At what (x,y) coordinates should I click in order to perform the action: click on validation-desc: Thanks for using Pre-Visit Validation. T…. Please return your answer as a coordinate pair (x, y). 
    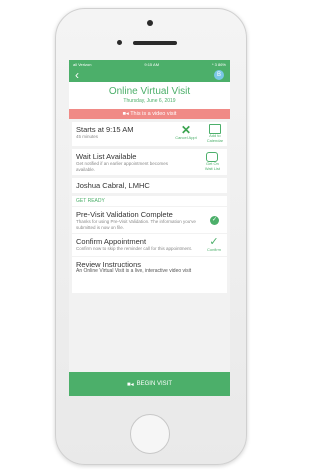
    Looking at the image, I should click on (136, 224).